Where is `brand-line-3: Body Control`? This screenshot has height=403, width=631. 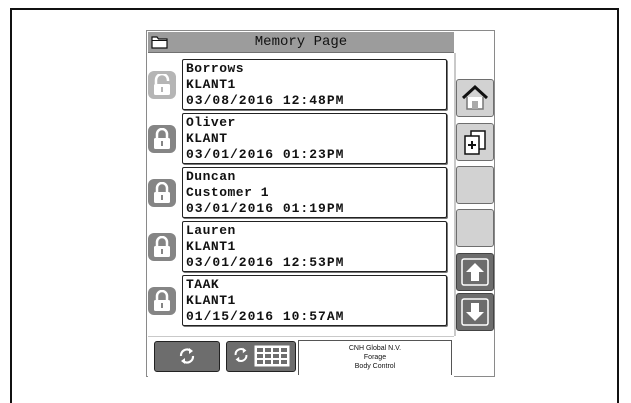
brand-line-3: Body Control is located at coordinates (375, 366).